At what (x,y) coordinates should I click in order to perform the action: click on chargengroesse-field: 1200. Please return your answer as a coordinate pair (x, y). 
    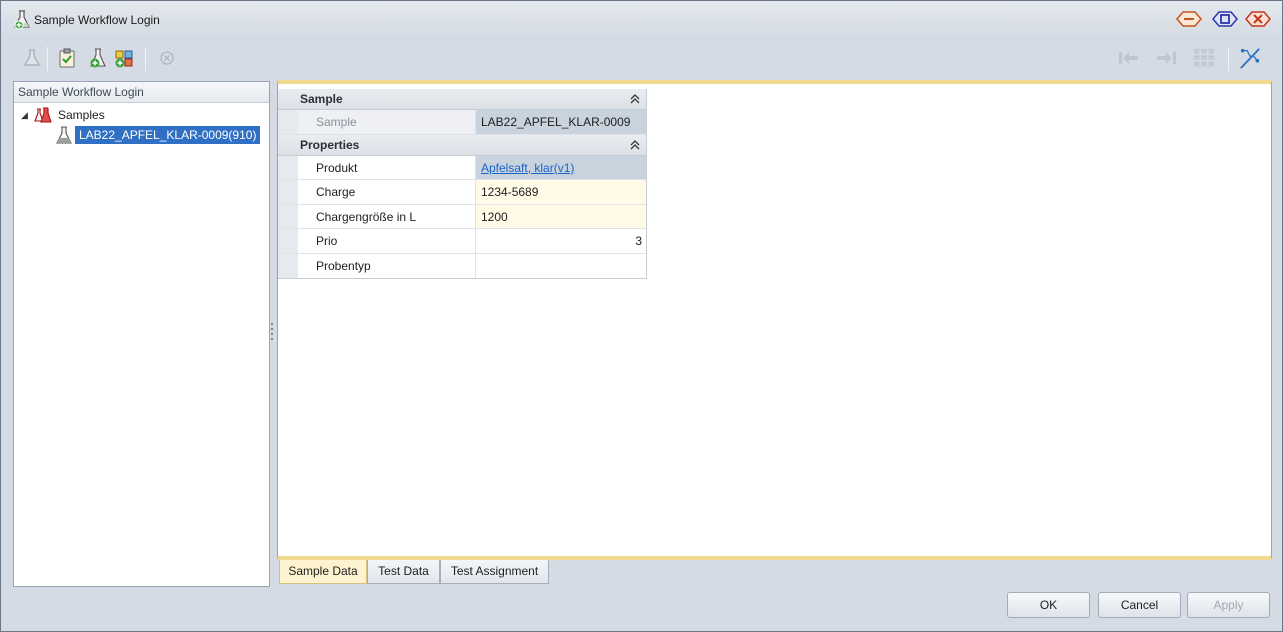
    Looking at the image, I should click on (561, 216).